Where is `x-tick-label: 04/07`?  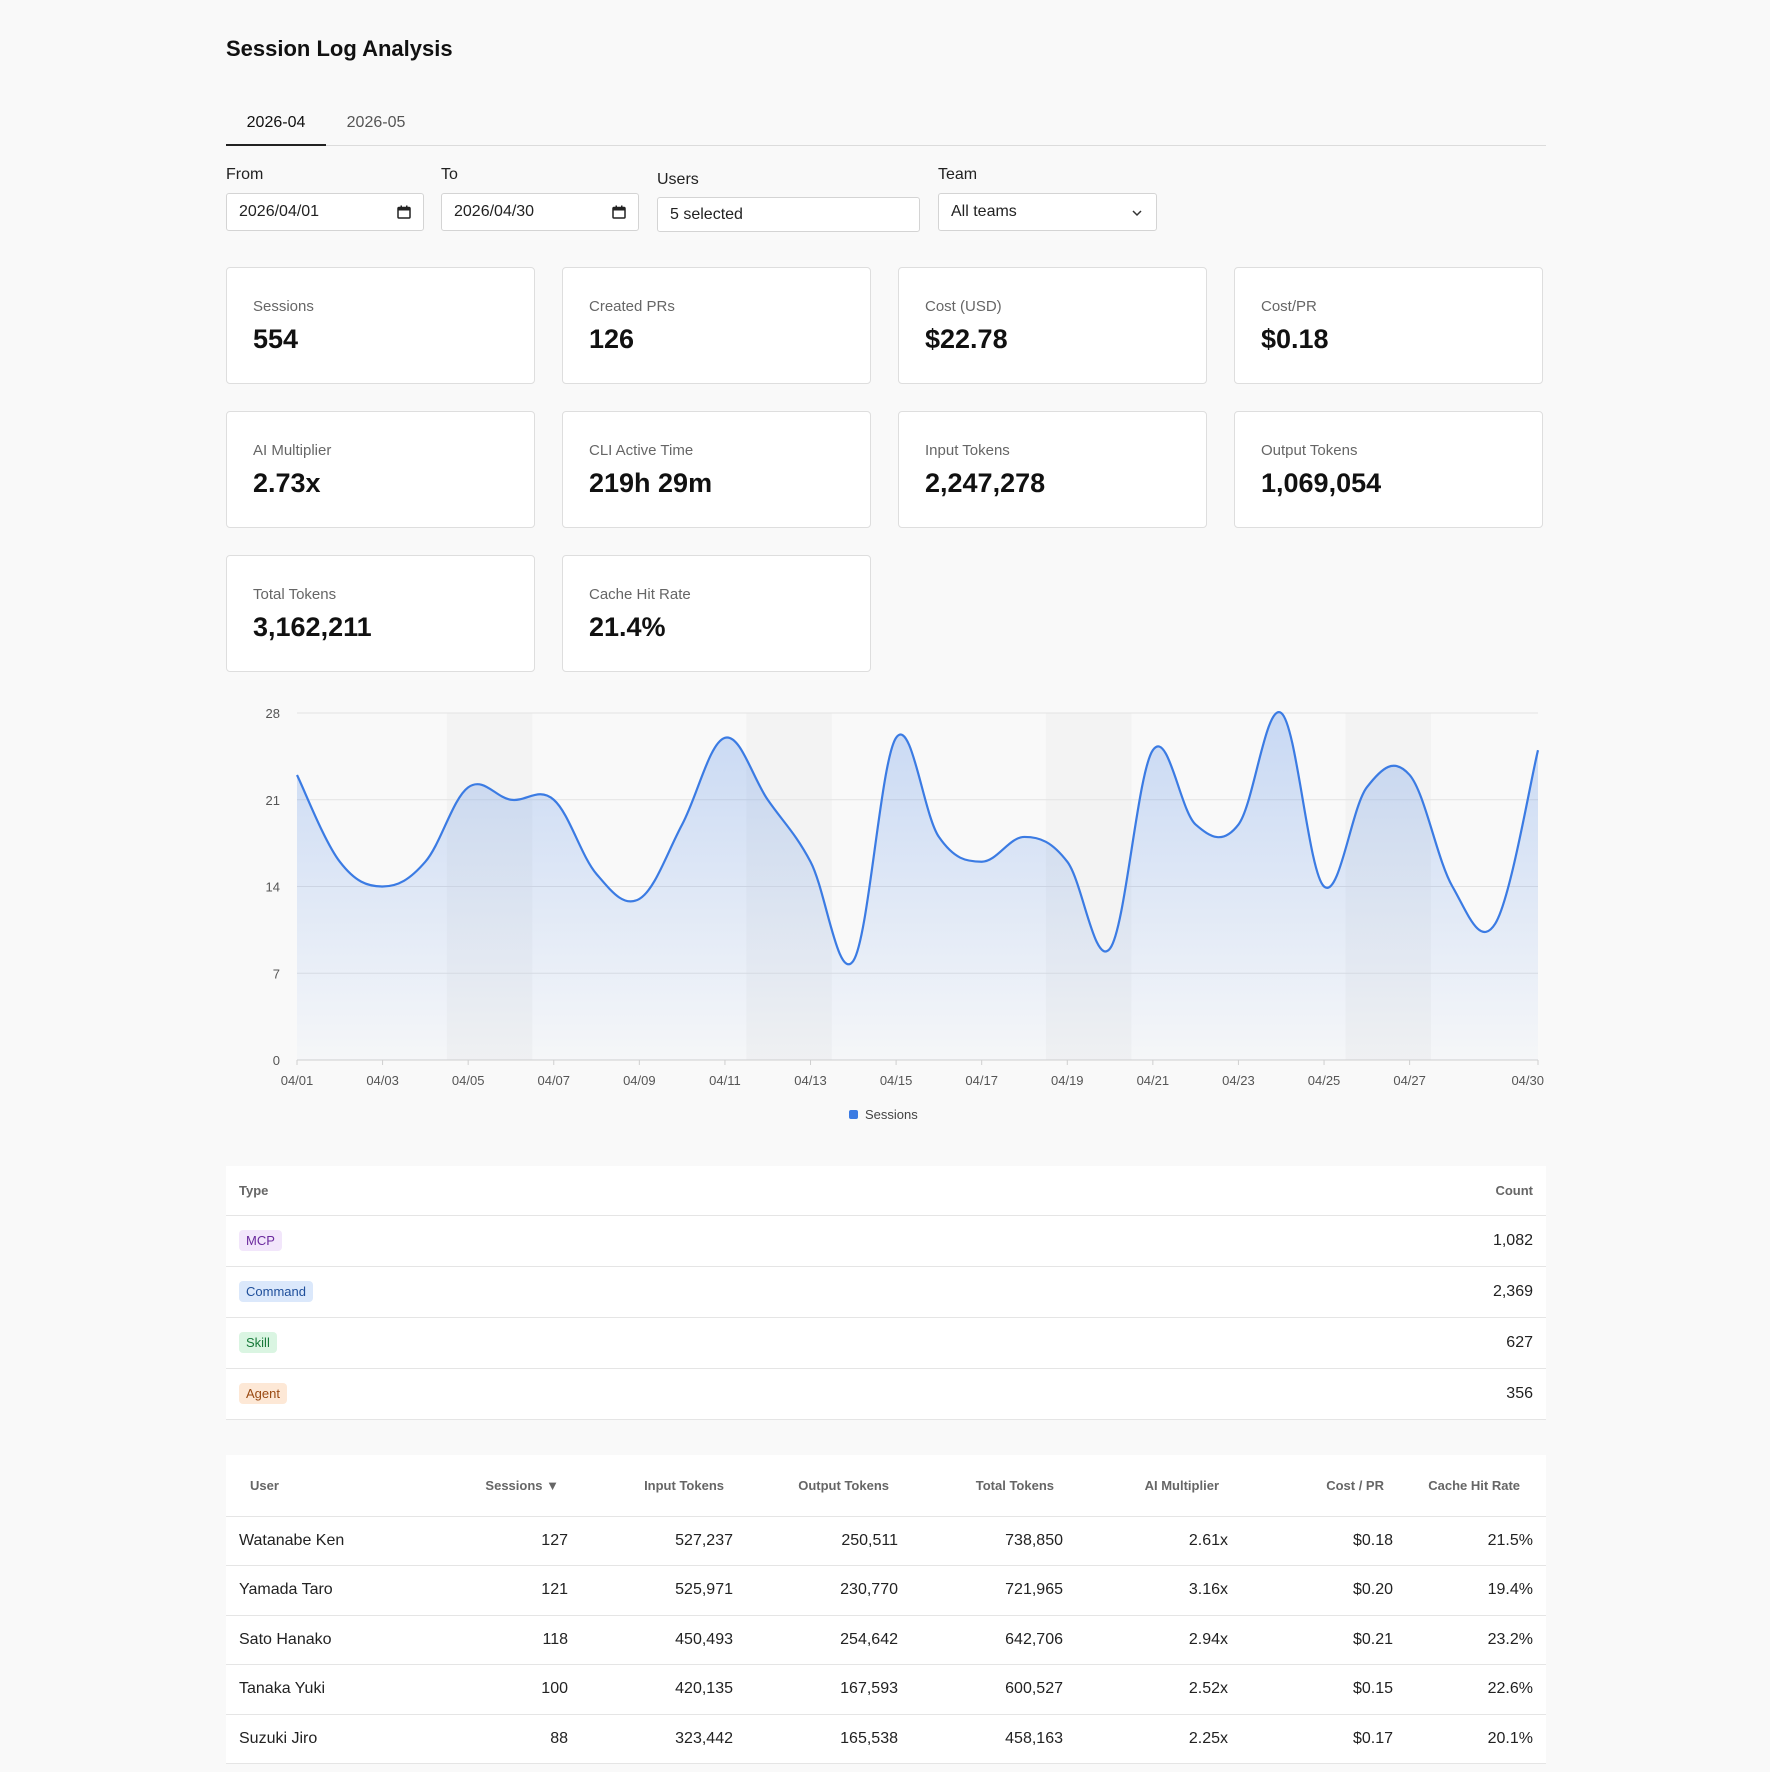
x-tick-label: 04/07 is located at coordinates (553, 1080).